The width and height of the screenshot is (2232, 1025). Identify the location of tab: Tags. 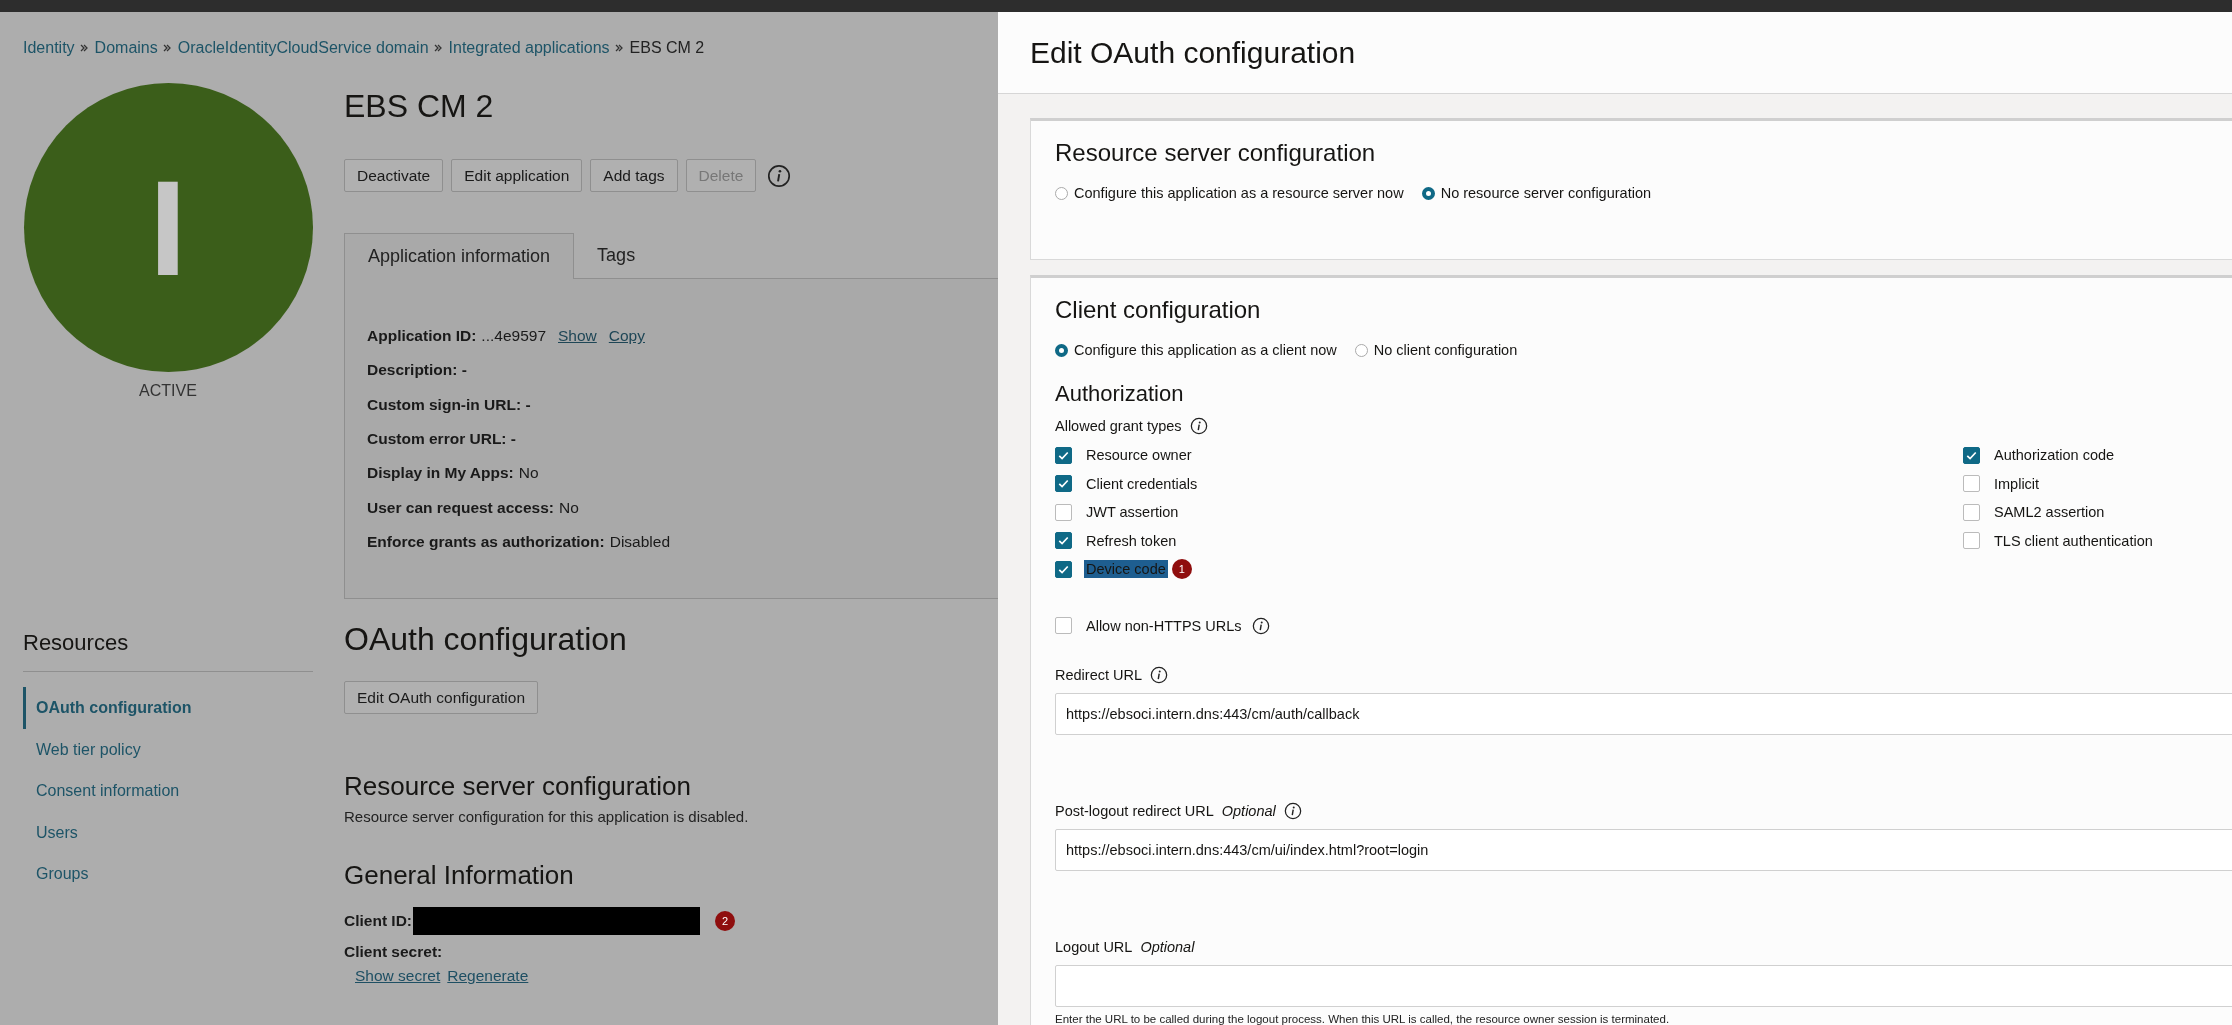
(616, 255).